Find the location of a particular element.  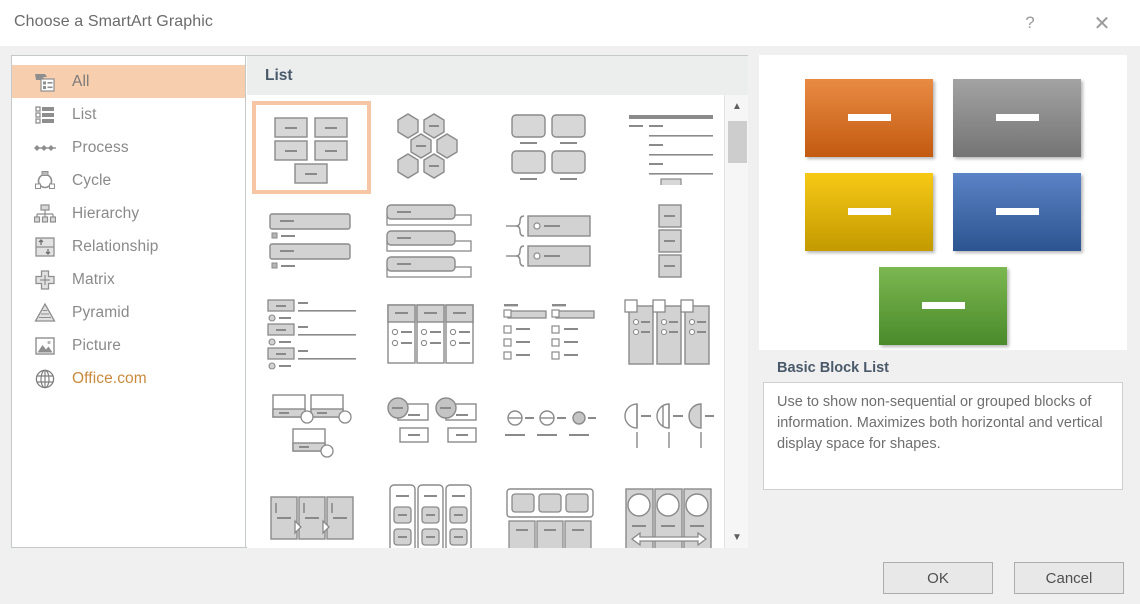

help-icon: ? is located at coordinates (1030, 23).